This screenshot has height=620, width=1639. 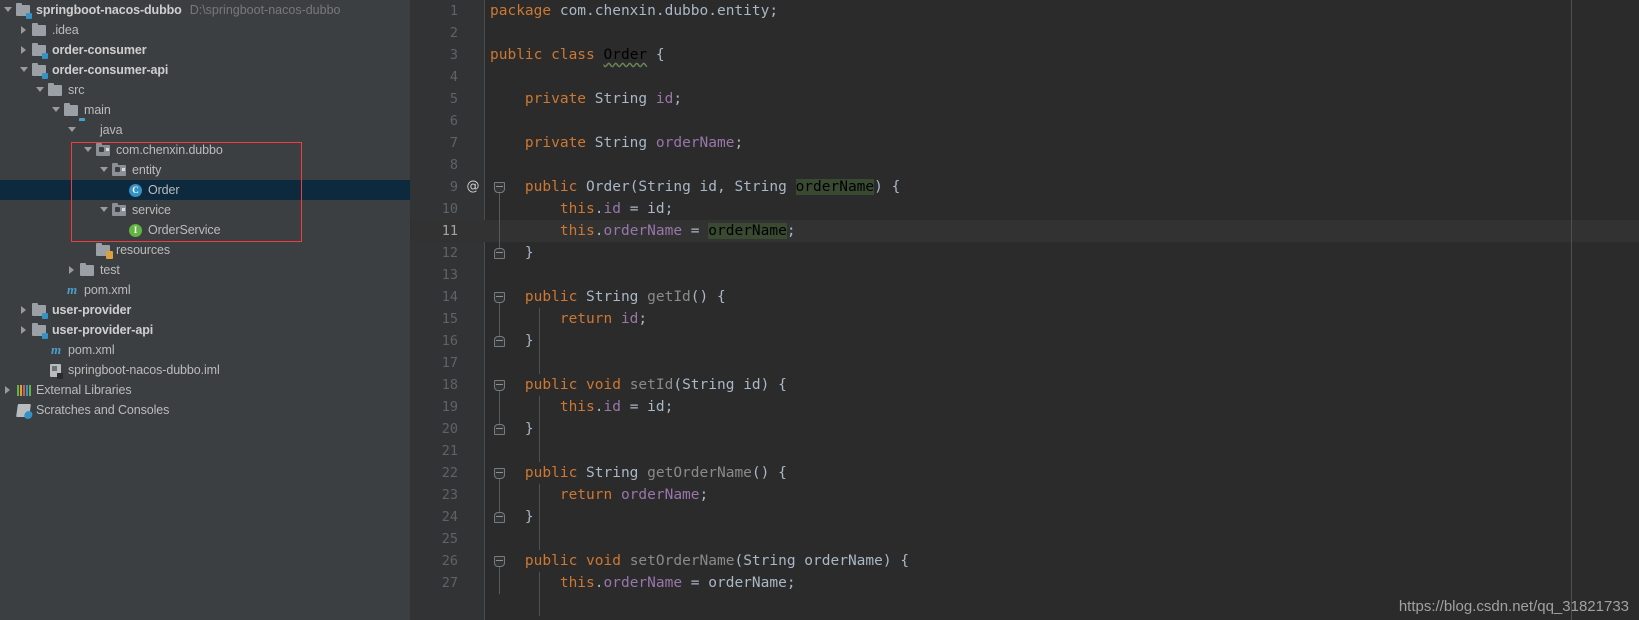 What do you see at coordinates (92, 310) in the screenshot?
I see `tree-item-label: user-provider` at bounding box center [92, 310].